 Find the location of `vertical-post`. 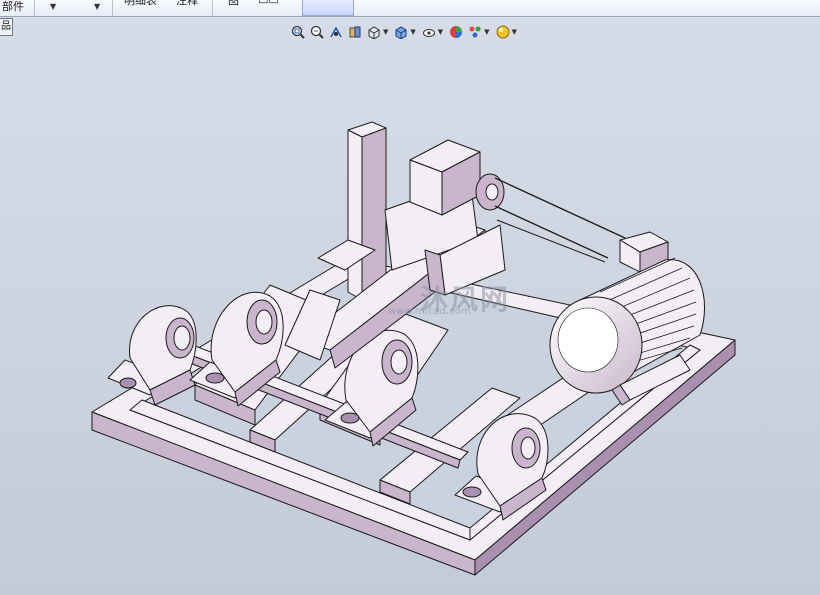

vertical-post is located at coordinates (367, 211).